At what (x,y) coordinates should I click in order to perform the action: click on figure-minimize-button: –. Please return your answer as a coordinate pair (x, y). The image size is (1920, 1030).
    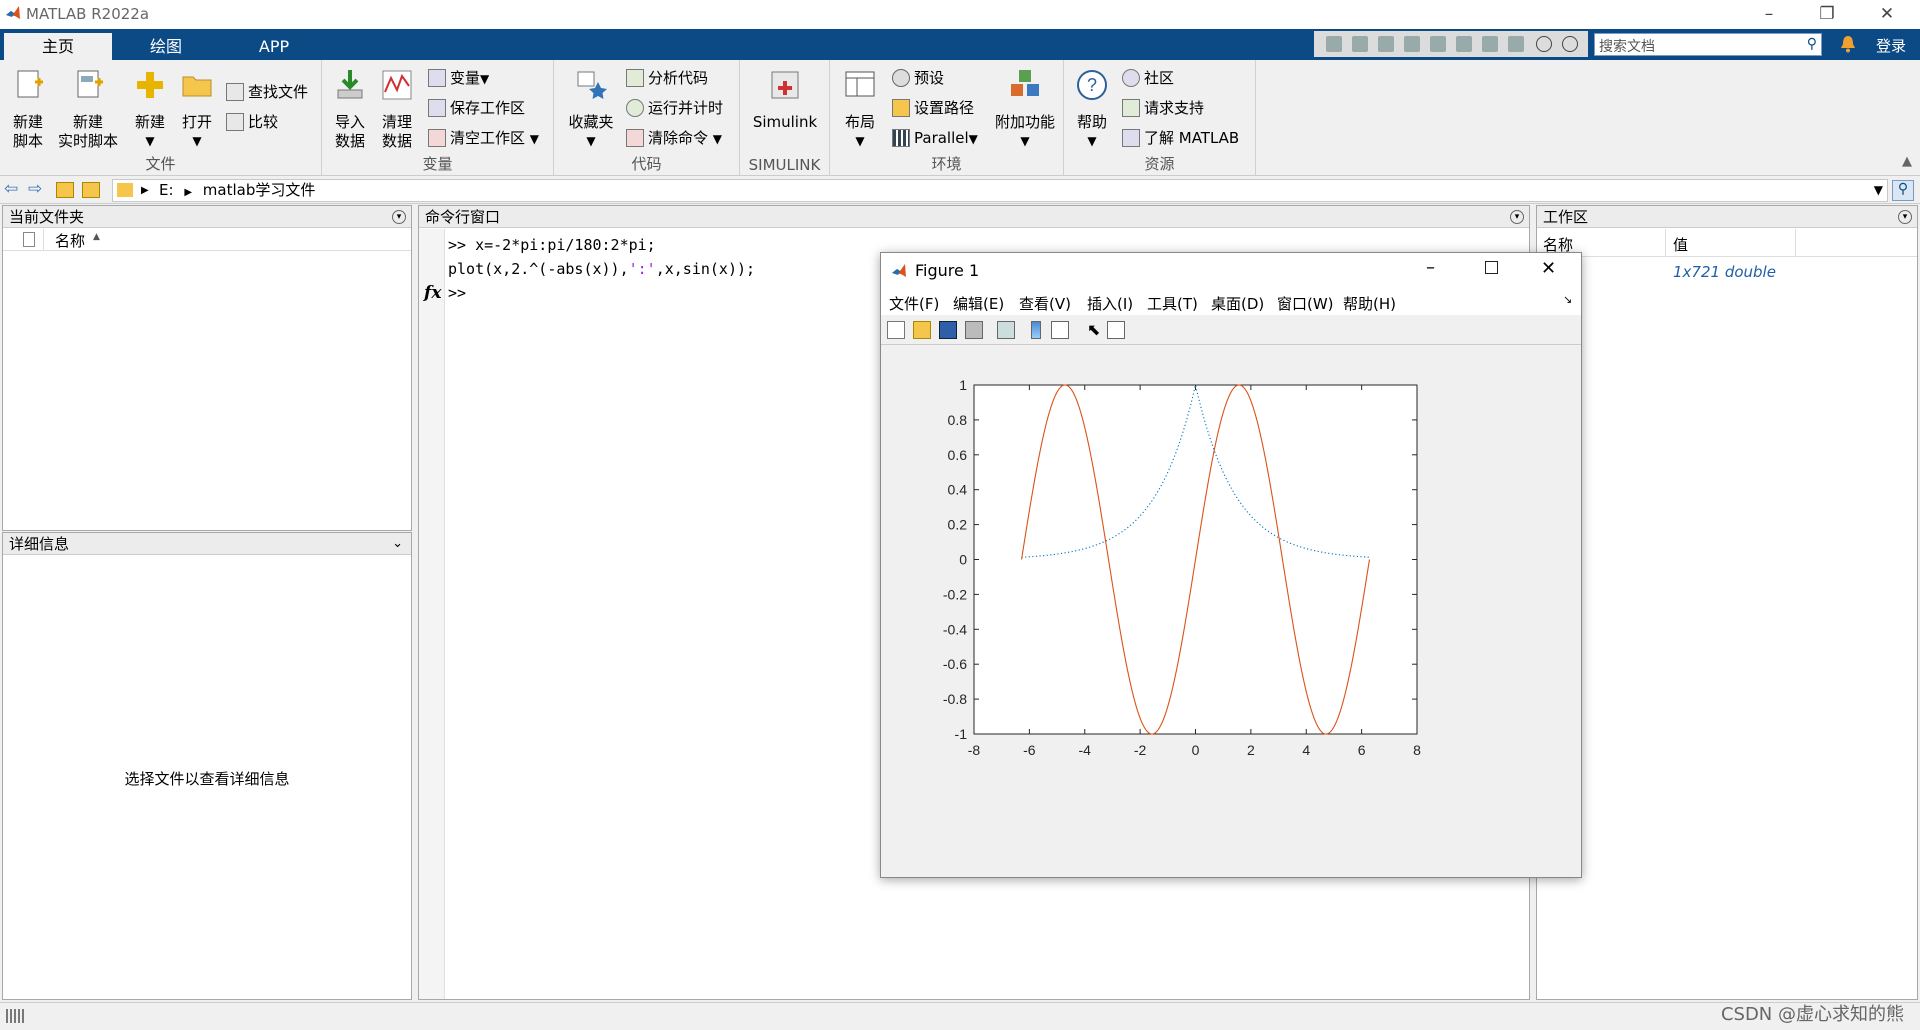
    Looking at the image, I should click on (1430, 267).